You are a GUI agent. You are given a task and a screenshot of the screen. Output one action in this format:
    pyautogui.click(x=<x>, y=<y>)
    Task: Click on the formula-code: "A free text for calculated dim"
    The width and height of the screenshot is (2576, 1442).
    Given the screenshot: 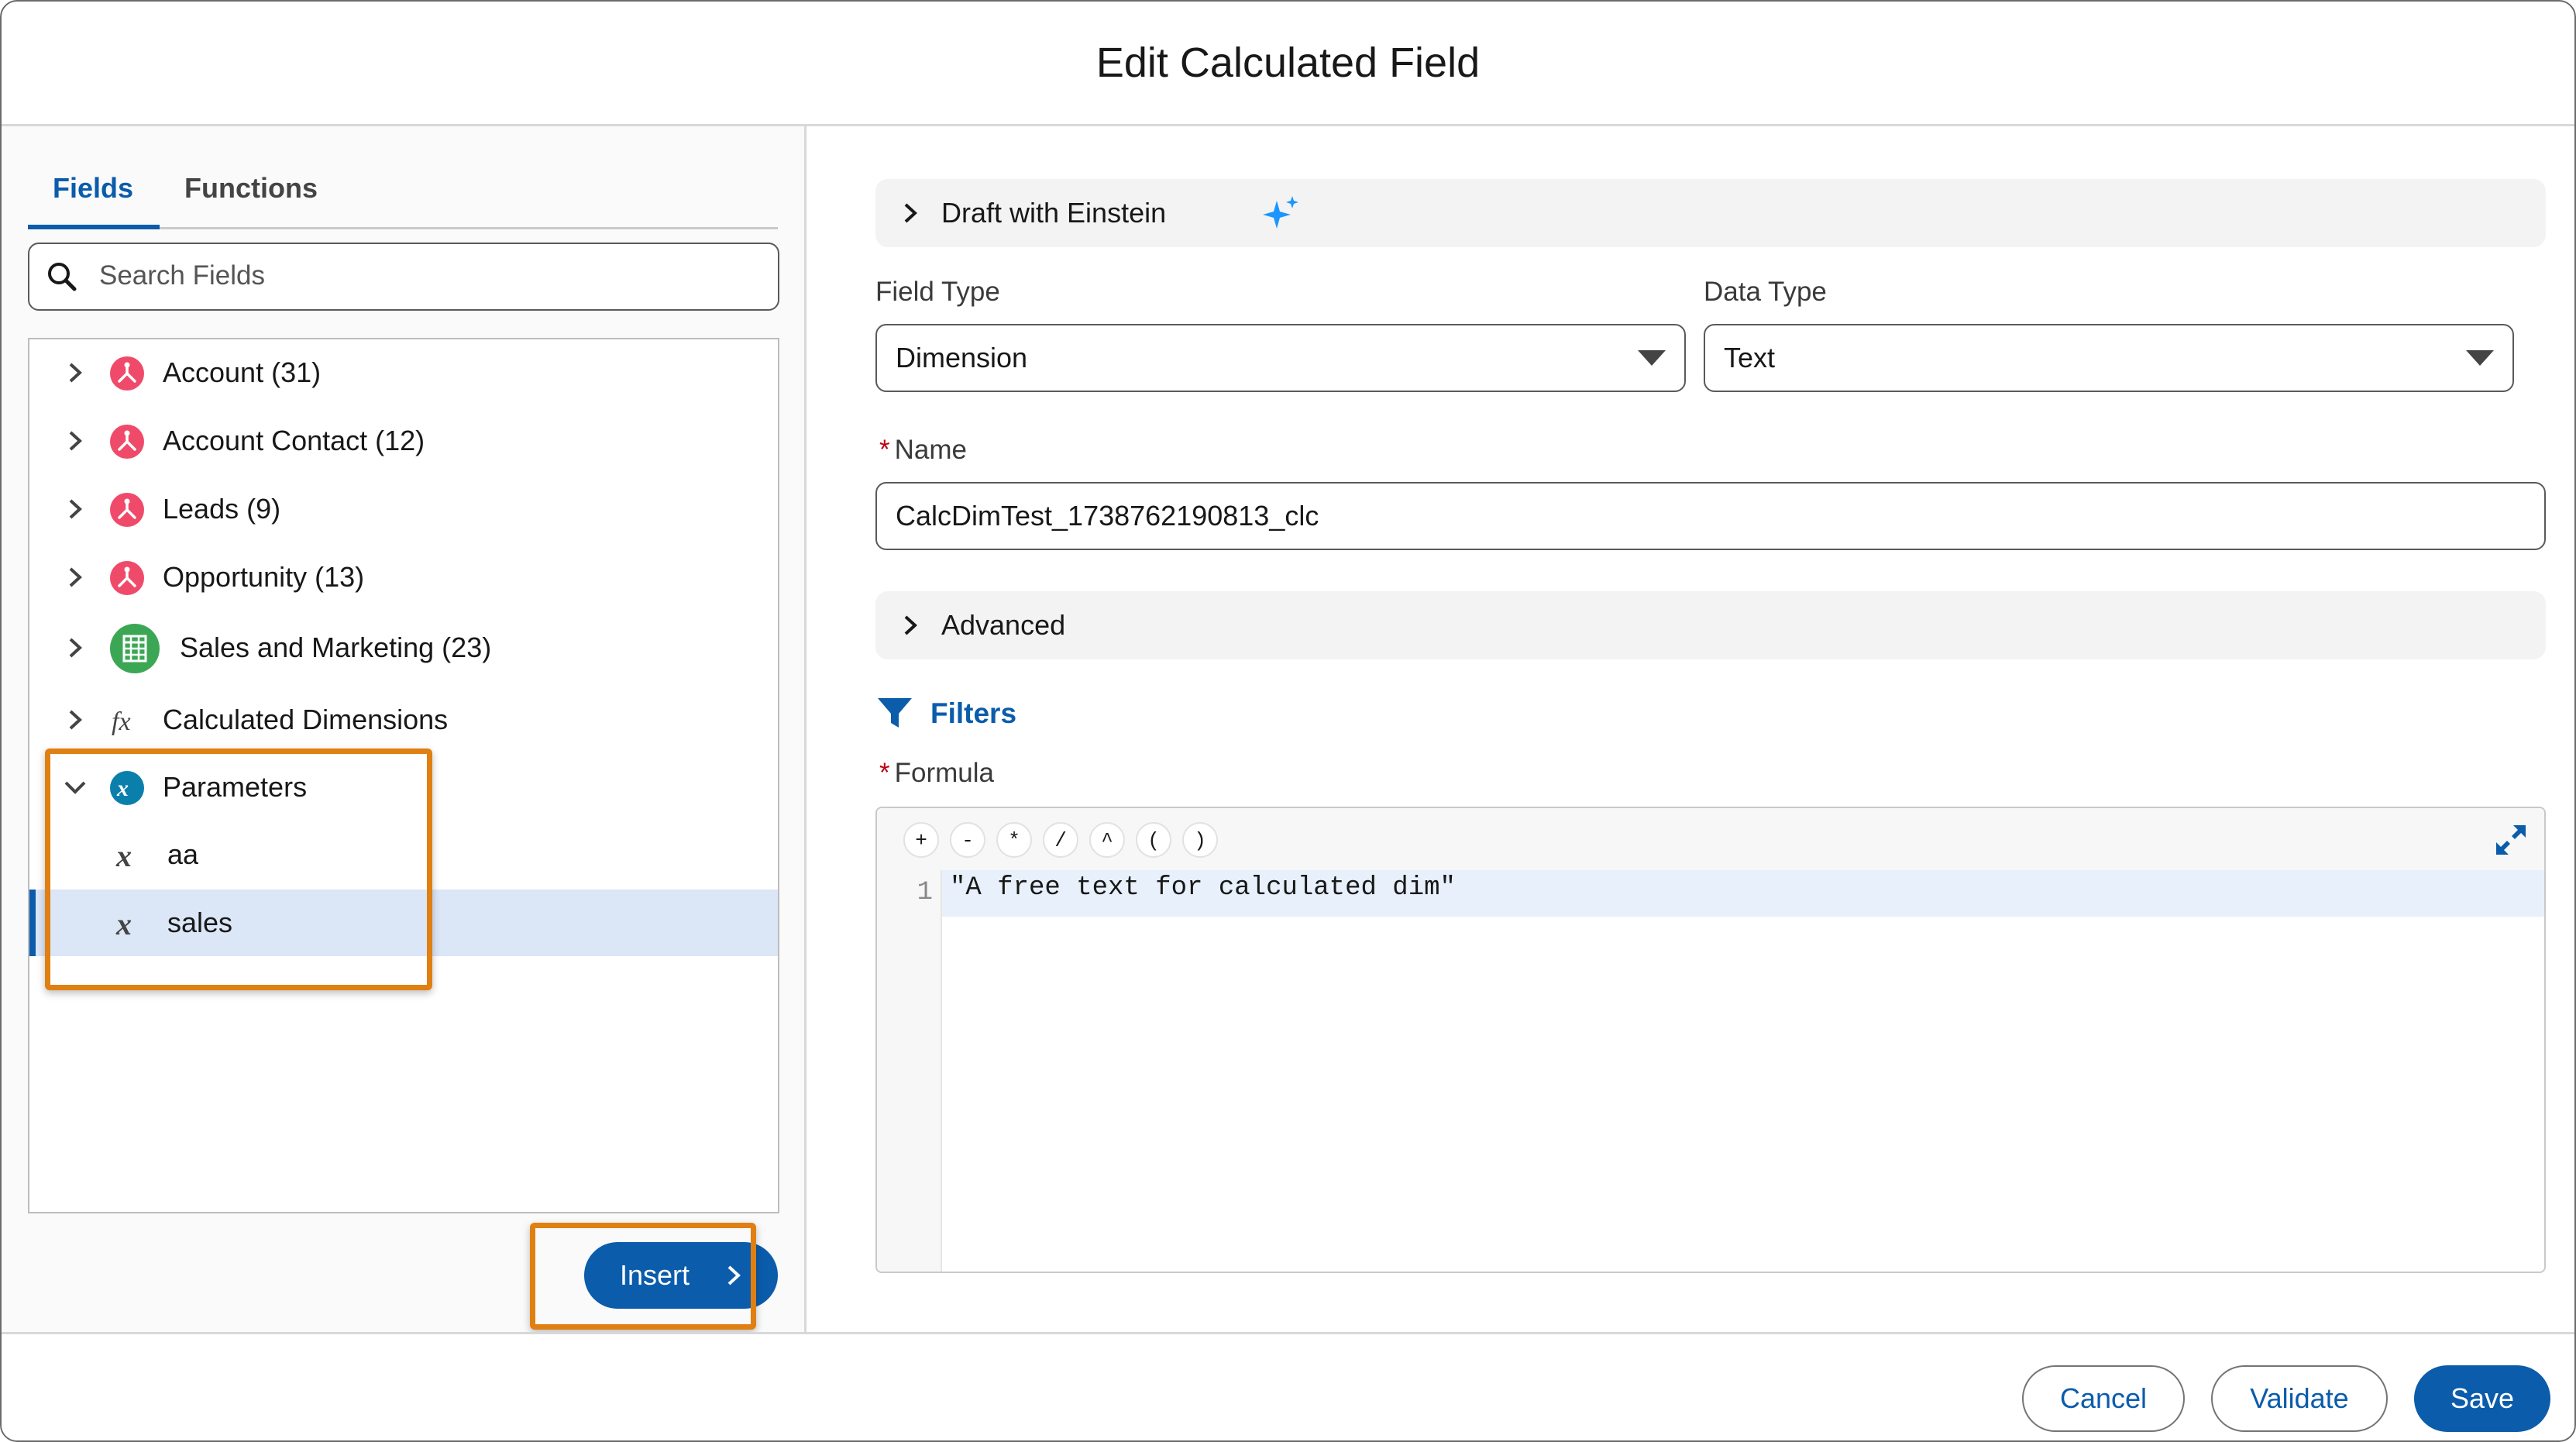 What is the action you would take?
    pyautogui.click(x=1203, y=888)
    